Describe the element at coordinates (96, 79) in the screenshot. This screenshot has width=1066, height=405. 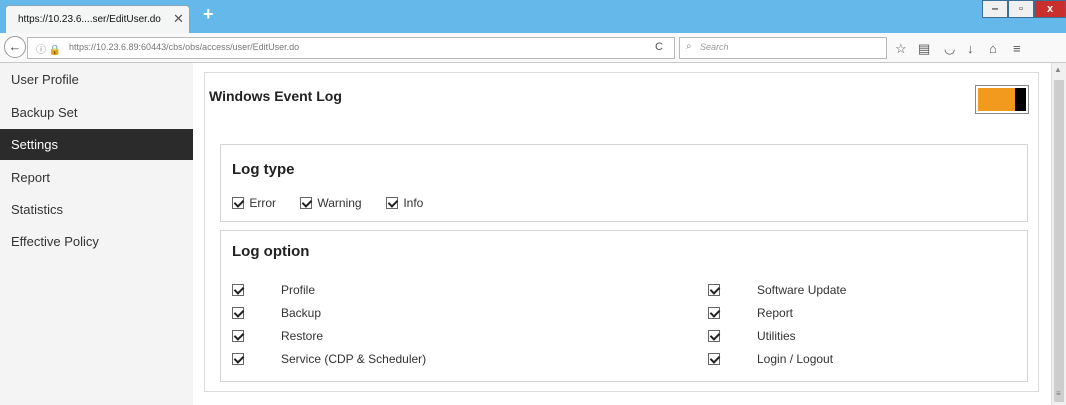
I see `sidebar-item-user-profile: User Profile` at that location.